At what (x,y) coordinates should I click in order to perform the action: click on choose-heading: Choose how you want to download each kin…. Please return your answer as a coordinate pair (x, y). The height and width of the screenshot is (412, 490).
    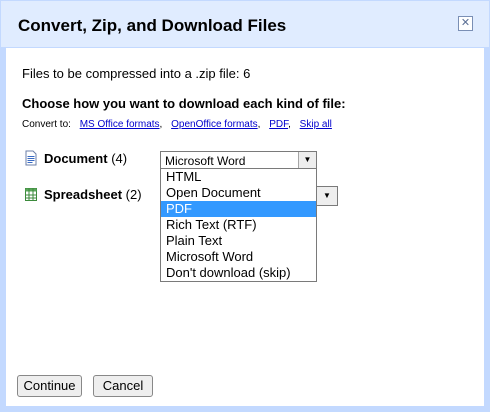
    Looking at the image, I should click on (184, 103).